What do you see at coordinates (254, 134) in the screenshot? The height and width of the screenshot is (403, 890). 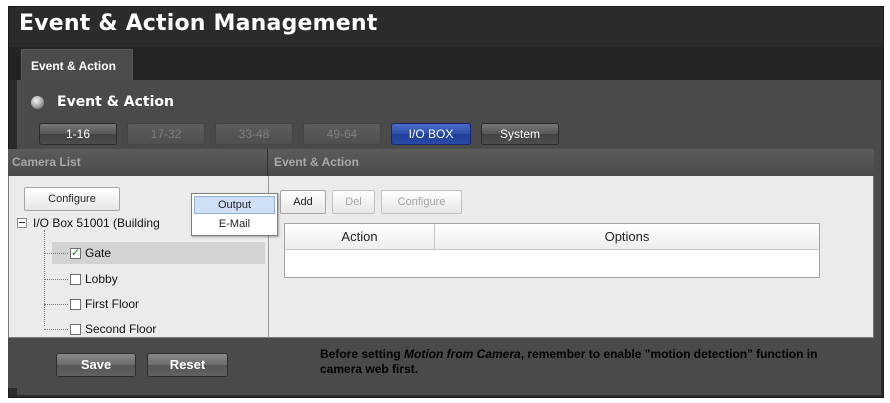 I see `filter-button-33-48: 33-48` at bounding box center [254, 134].